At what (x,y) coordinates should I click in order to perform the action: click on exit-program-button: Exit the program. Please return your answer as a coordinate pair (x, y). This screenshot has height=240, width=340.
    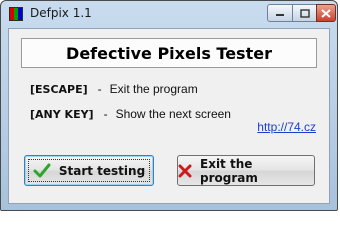
    Looking at the image, I should click on (246, 170).